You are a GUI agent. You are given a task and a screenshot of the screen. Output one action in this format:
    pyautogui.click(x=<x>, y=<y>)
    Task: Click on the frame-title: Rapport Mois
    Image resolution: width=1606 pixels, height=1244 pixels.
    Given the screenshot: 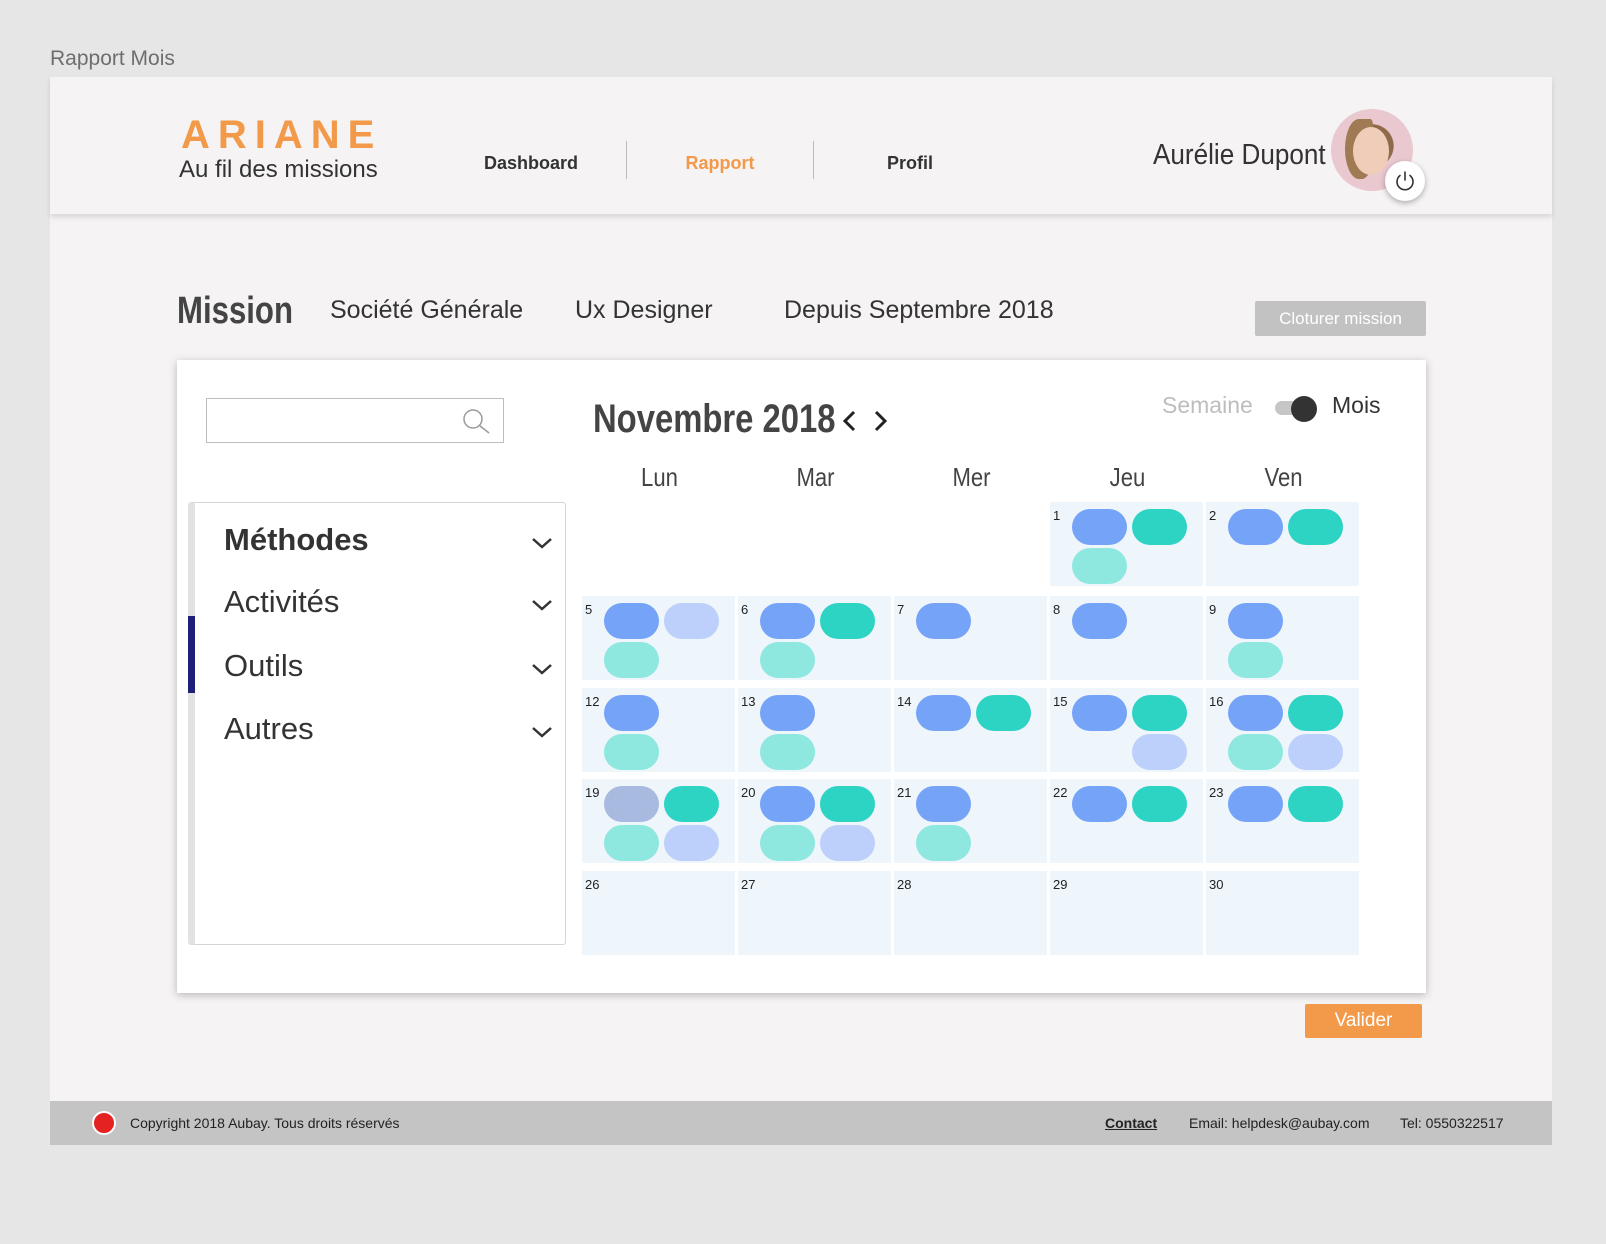 What is the action you would take?
    pyautogui.click(x=112, y=58)
    